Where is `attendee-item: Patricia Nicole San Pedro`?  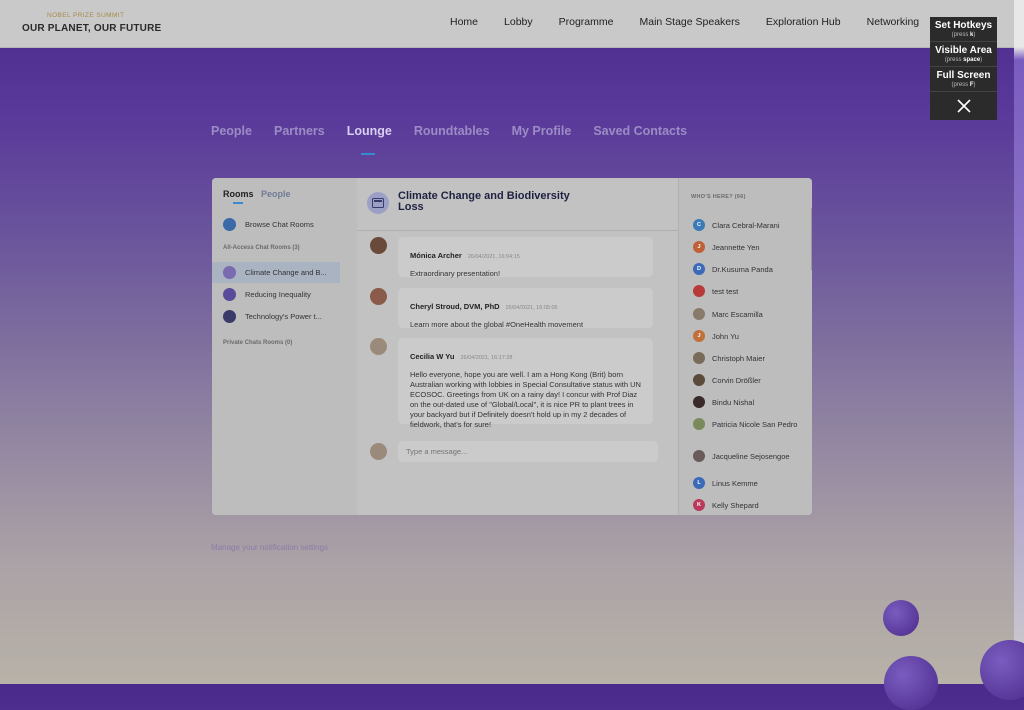 attendee-item: Patricia Nicole San Pedro is located at coordinates (748, 424).